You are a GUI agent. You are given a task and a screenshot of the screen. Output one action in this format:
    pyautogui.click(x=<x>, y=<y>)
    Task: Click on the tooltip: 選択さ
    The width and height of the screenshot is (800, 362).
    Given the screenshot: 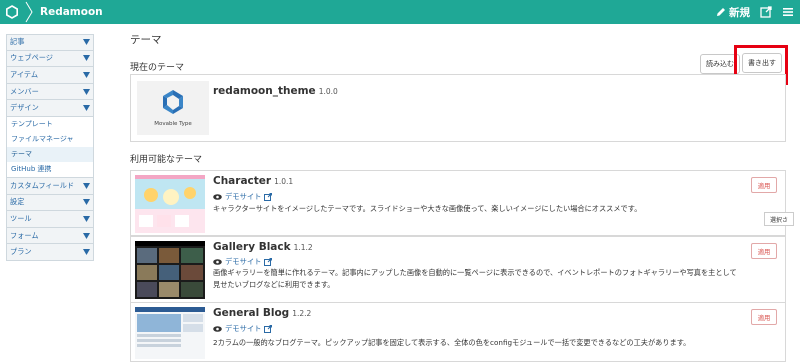 What is the action you would take?
    pyautogui.click(x=779, y=219)
    